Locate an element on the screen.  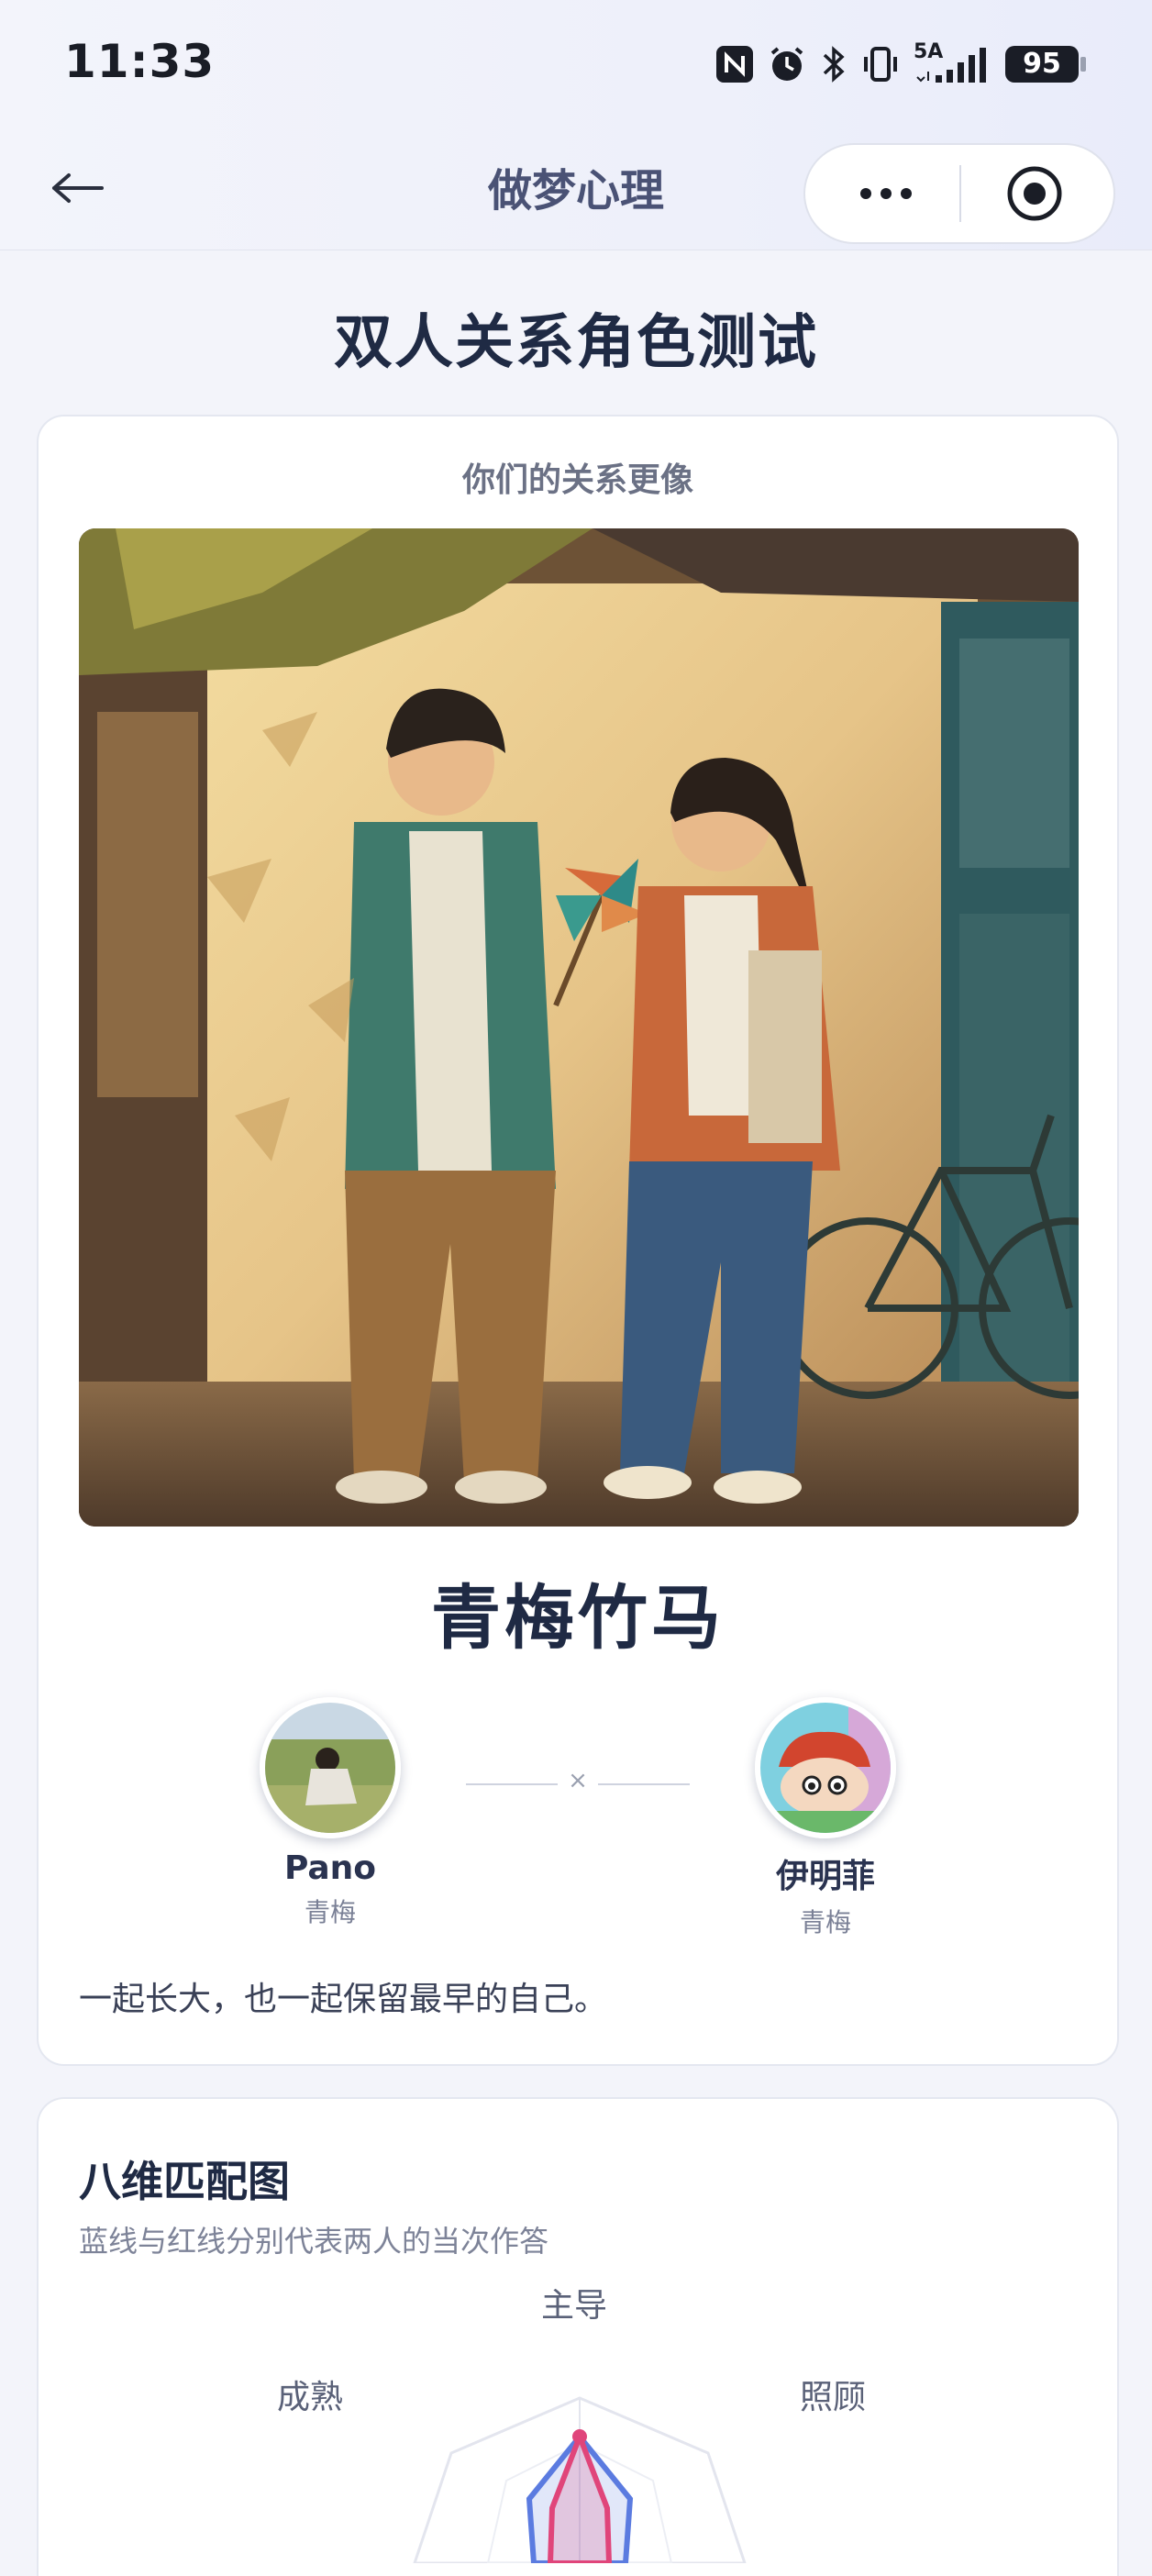
person-a: Pano 青梅 is located at coordinates (330, 1813).